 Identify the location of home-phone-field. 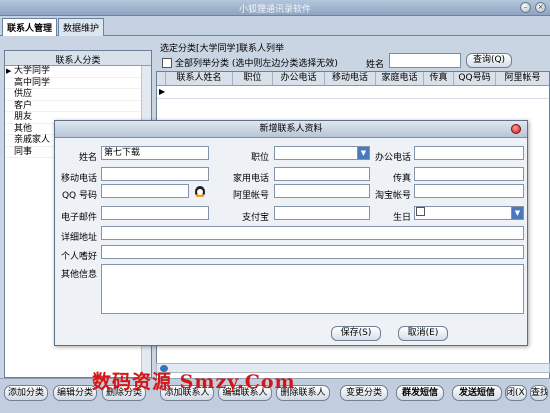
(322, 174).